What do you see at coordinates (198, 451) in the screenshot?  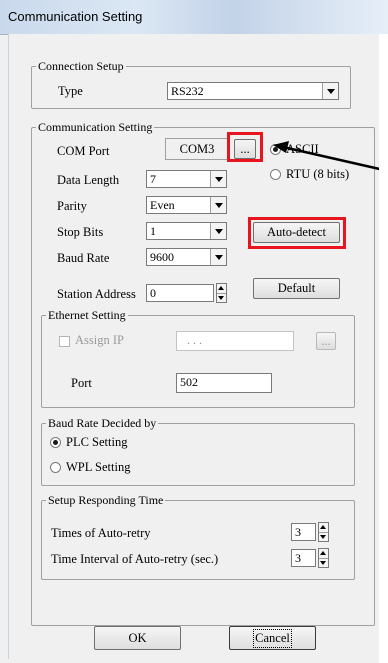 I see `baud-rate-decided-group: Baud Rate Decided by` at bounding box center [198, 451].